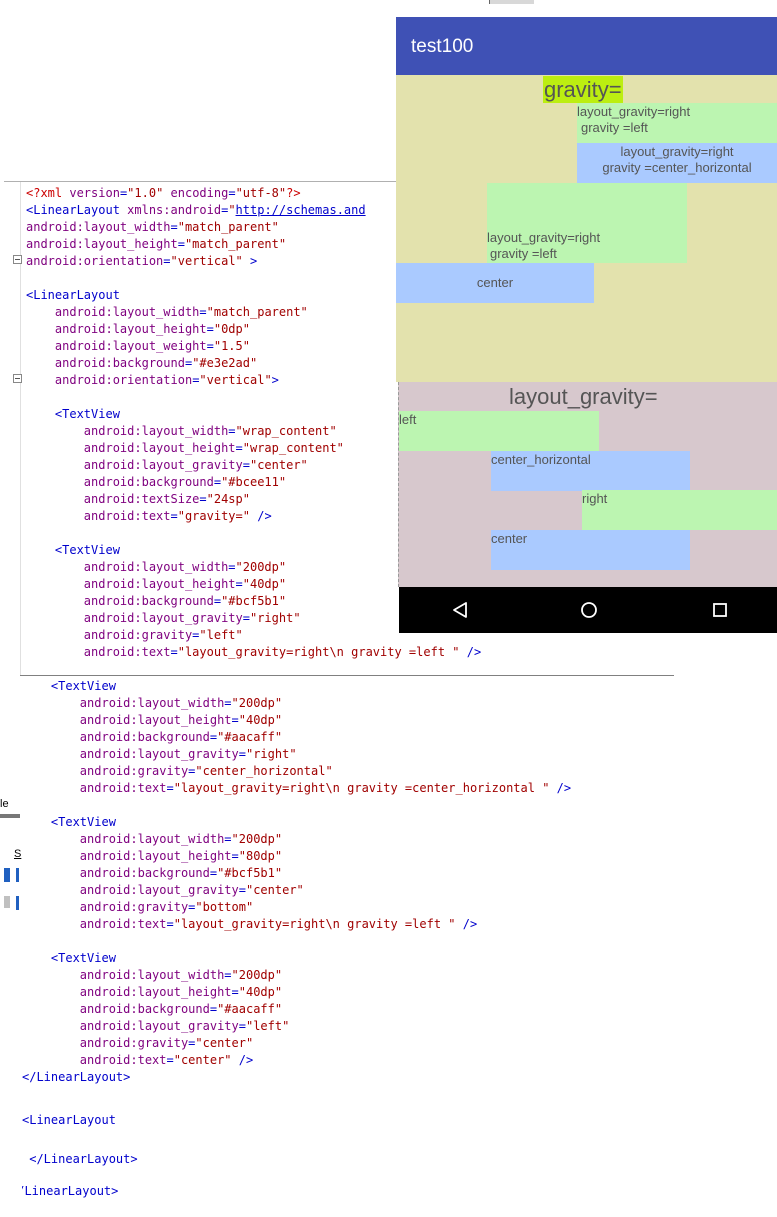  I want to click on code-line: android:background="#bcee11", so click(185, 482).